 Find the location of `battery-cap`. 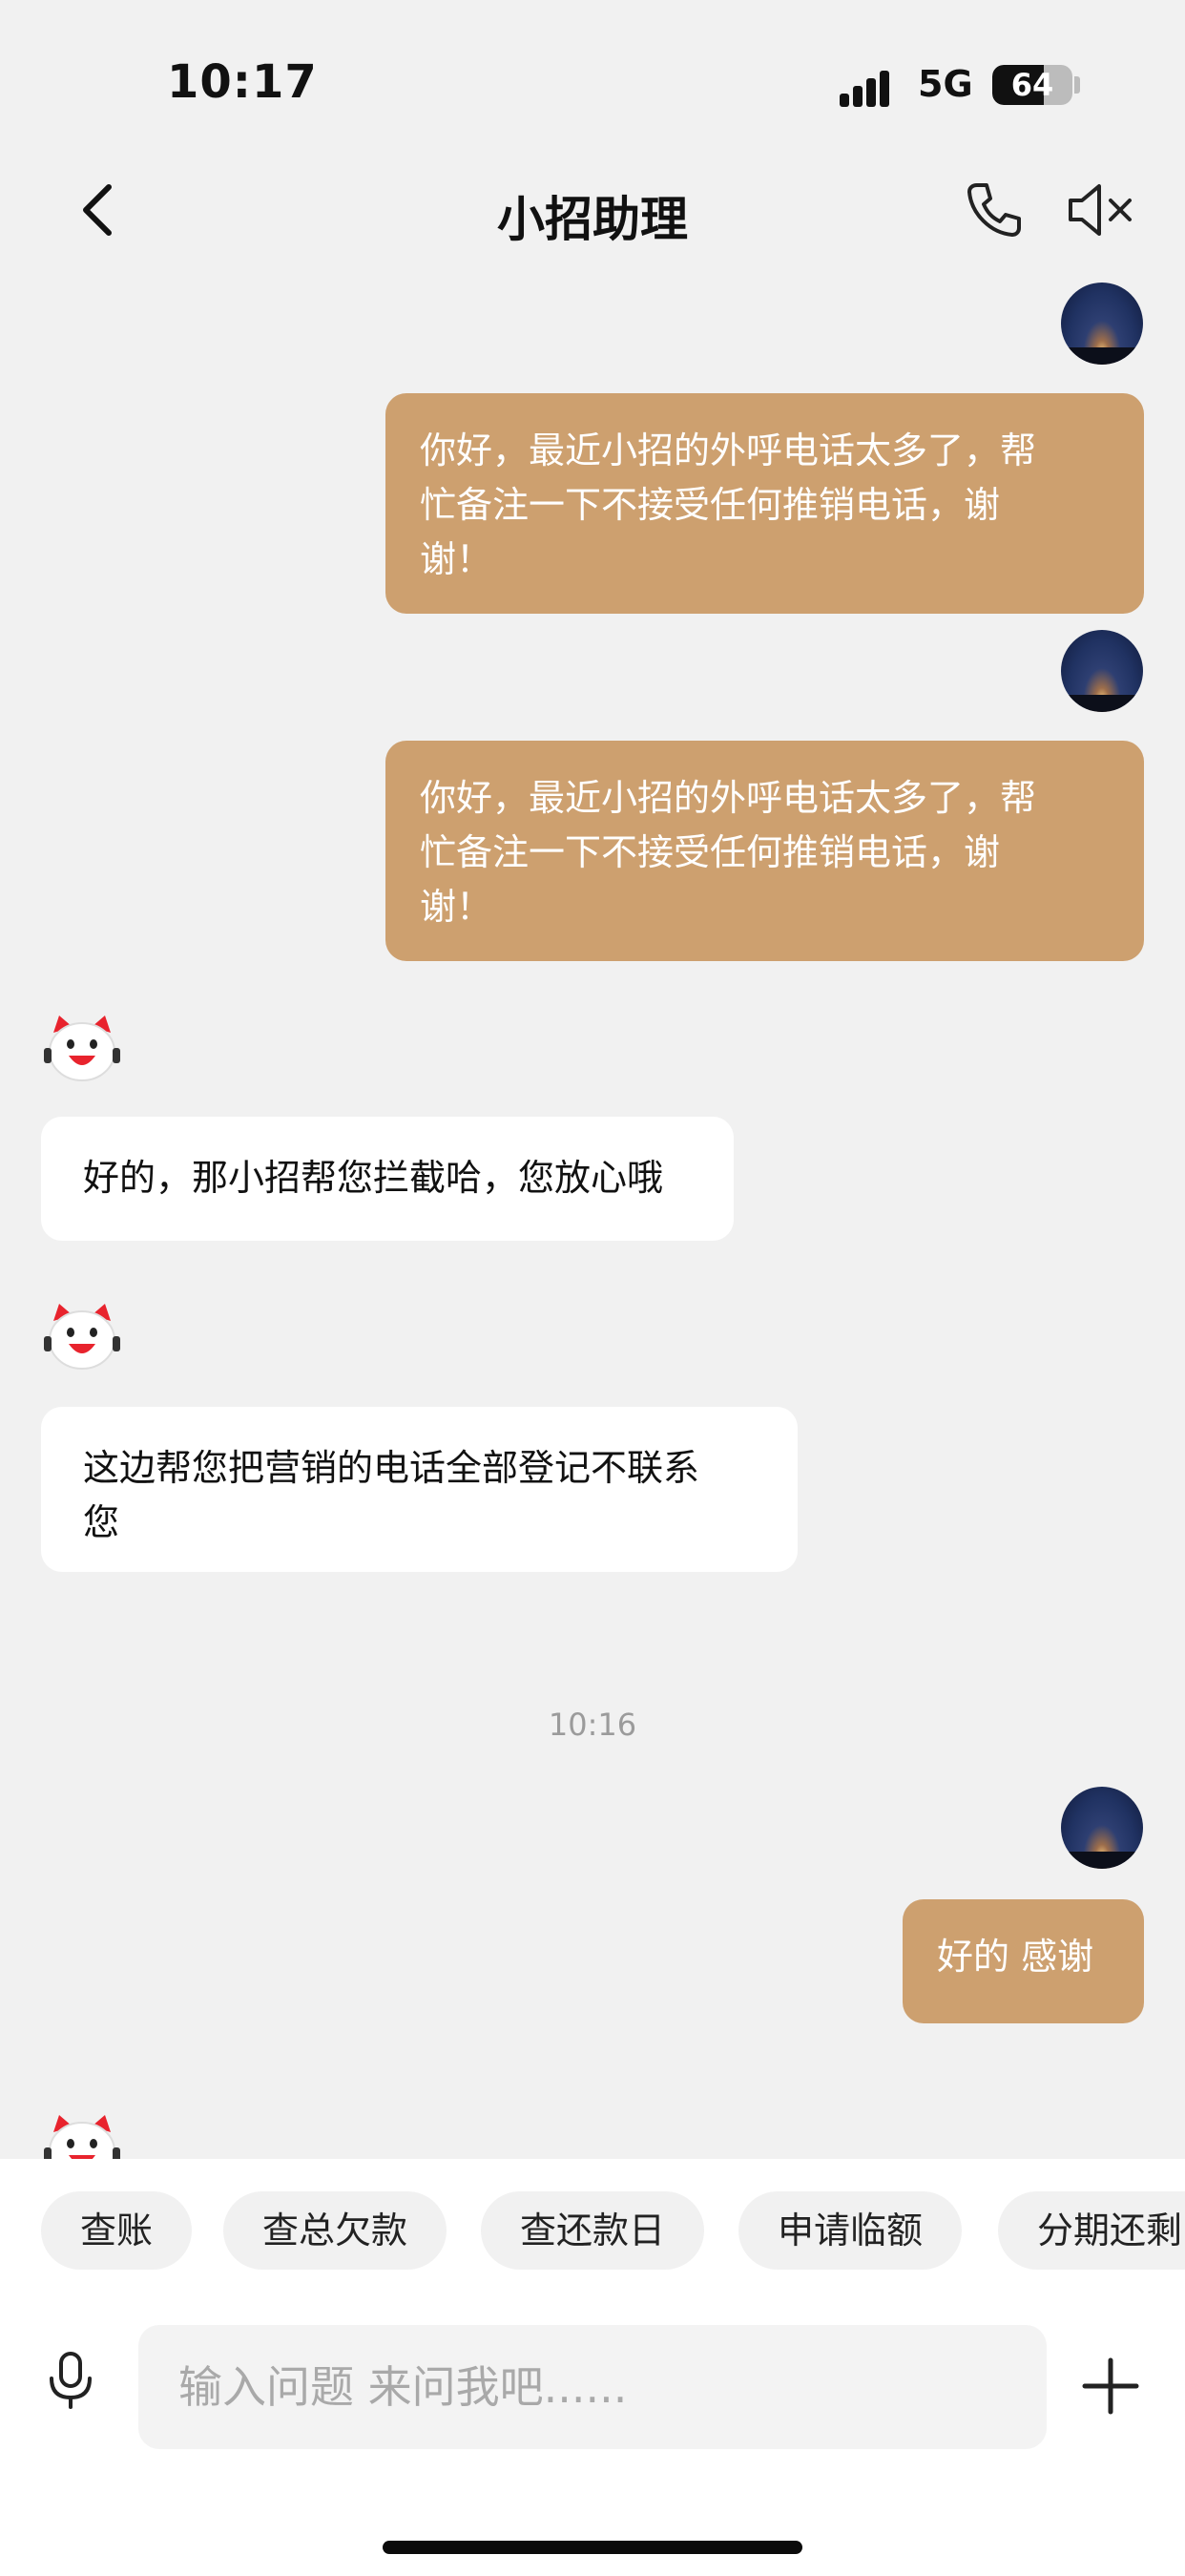

battery-cap is located at coordinates (1077, 85).